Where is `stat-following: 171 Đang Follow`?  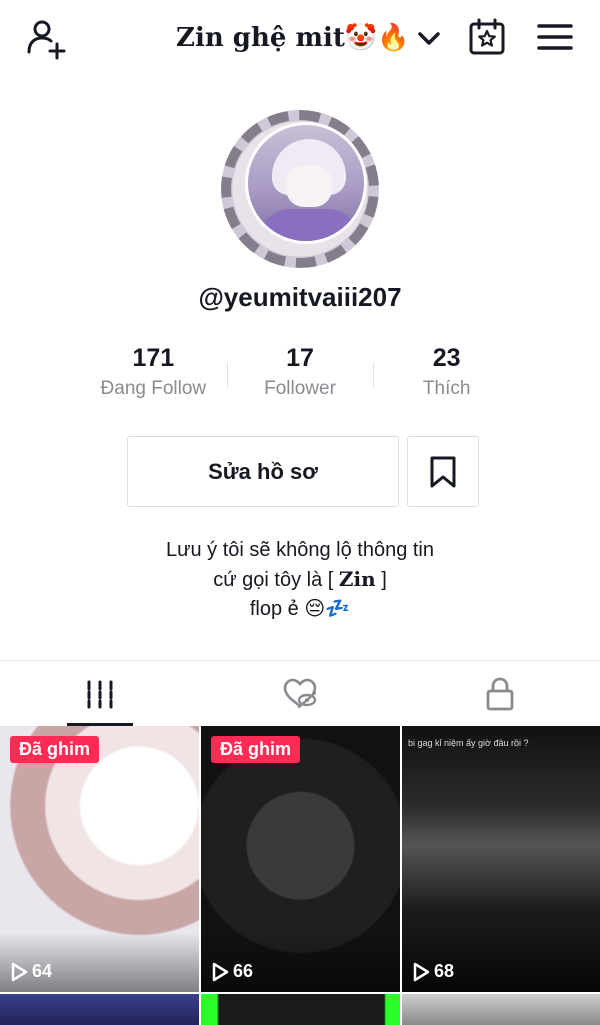
stat-following: 171 Đang Follow is located at coordinates (153, 375).